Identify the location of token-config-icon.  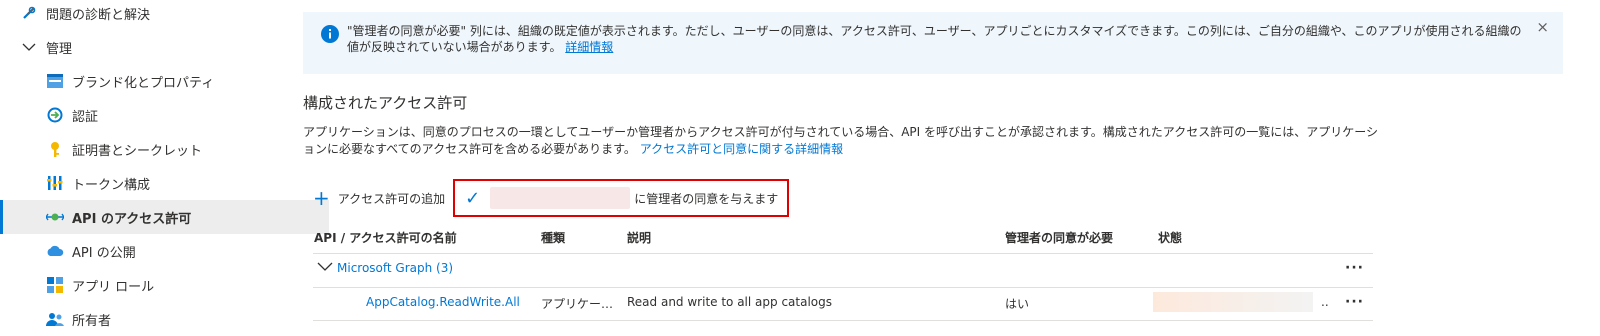
(55, 183).